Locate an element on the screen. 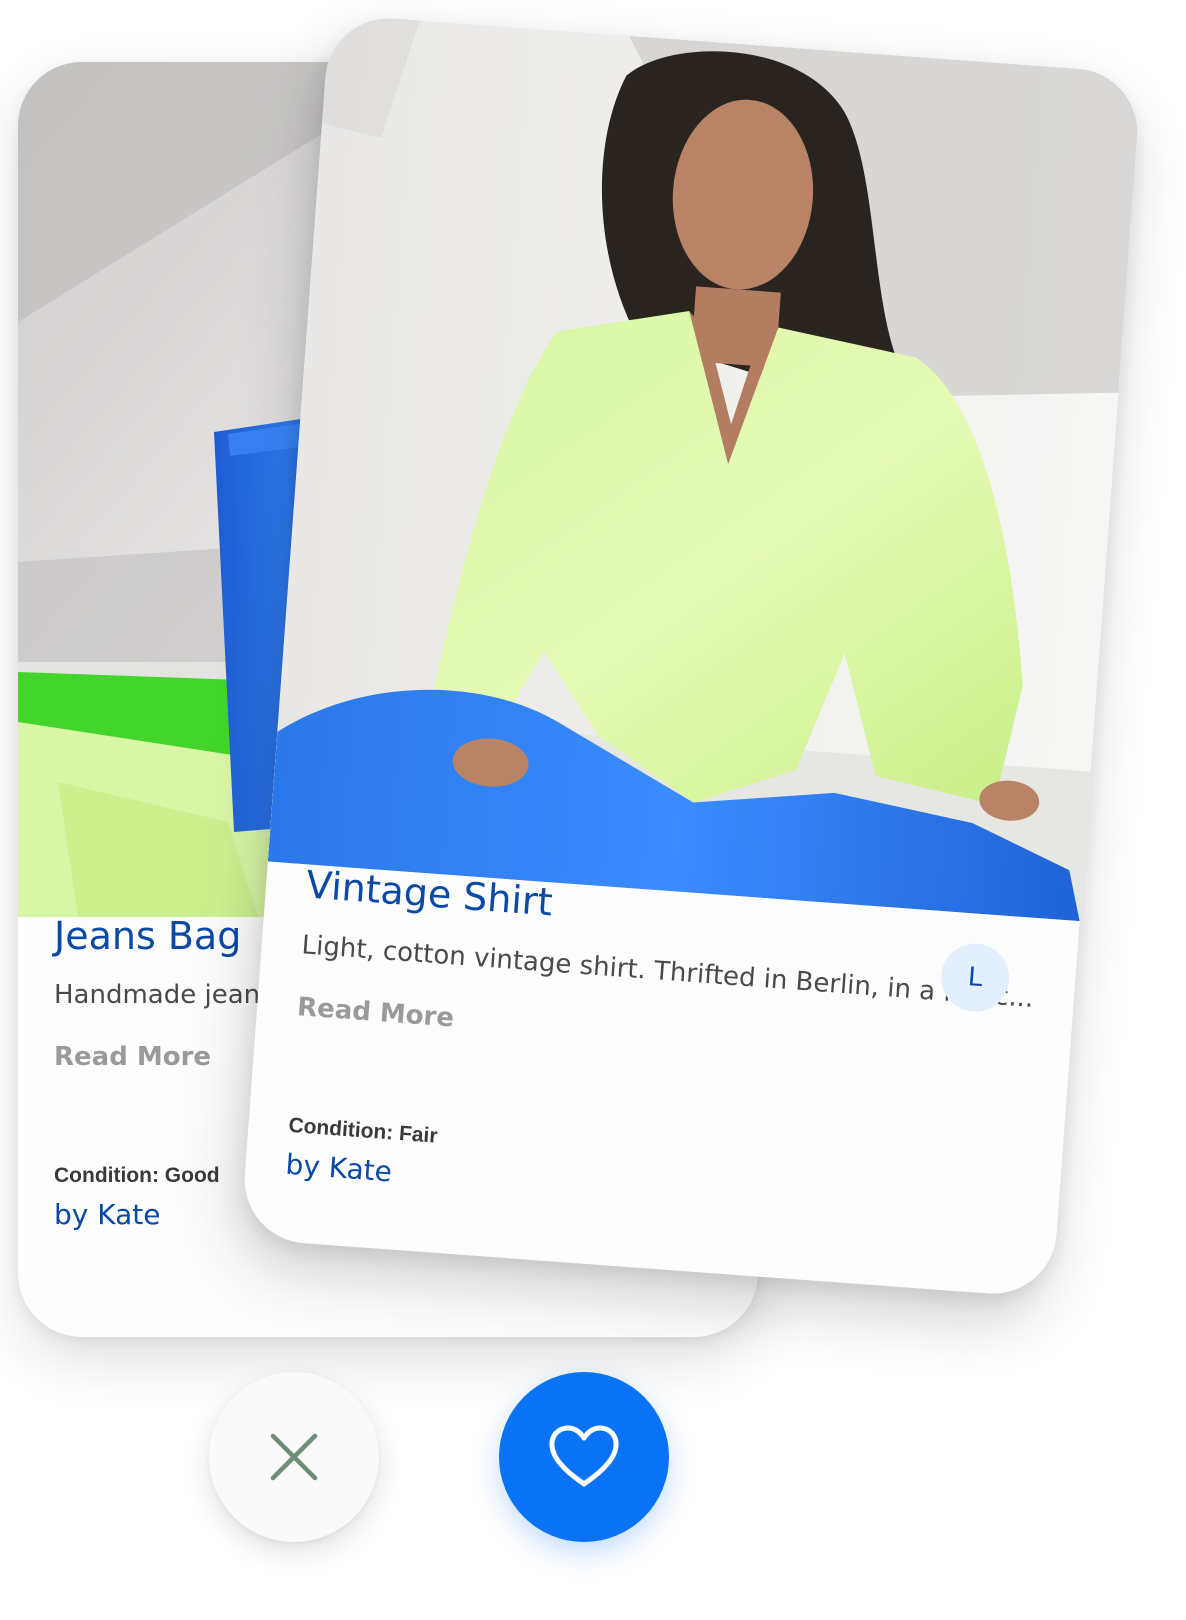  condition-label: Condition: Fair is located at coordinates (363, 1130).